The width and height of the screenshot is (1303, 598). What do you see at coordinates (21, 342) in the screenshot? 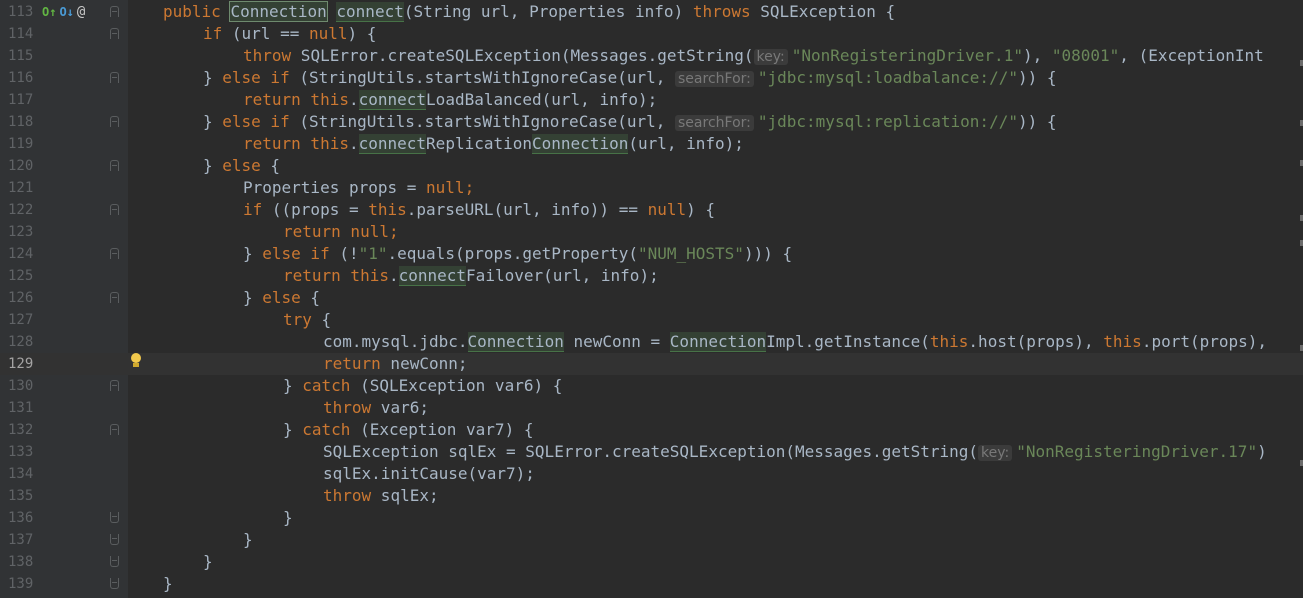
I see `line-number: 128` at bounding box center [21, 342].